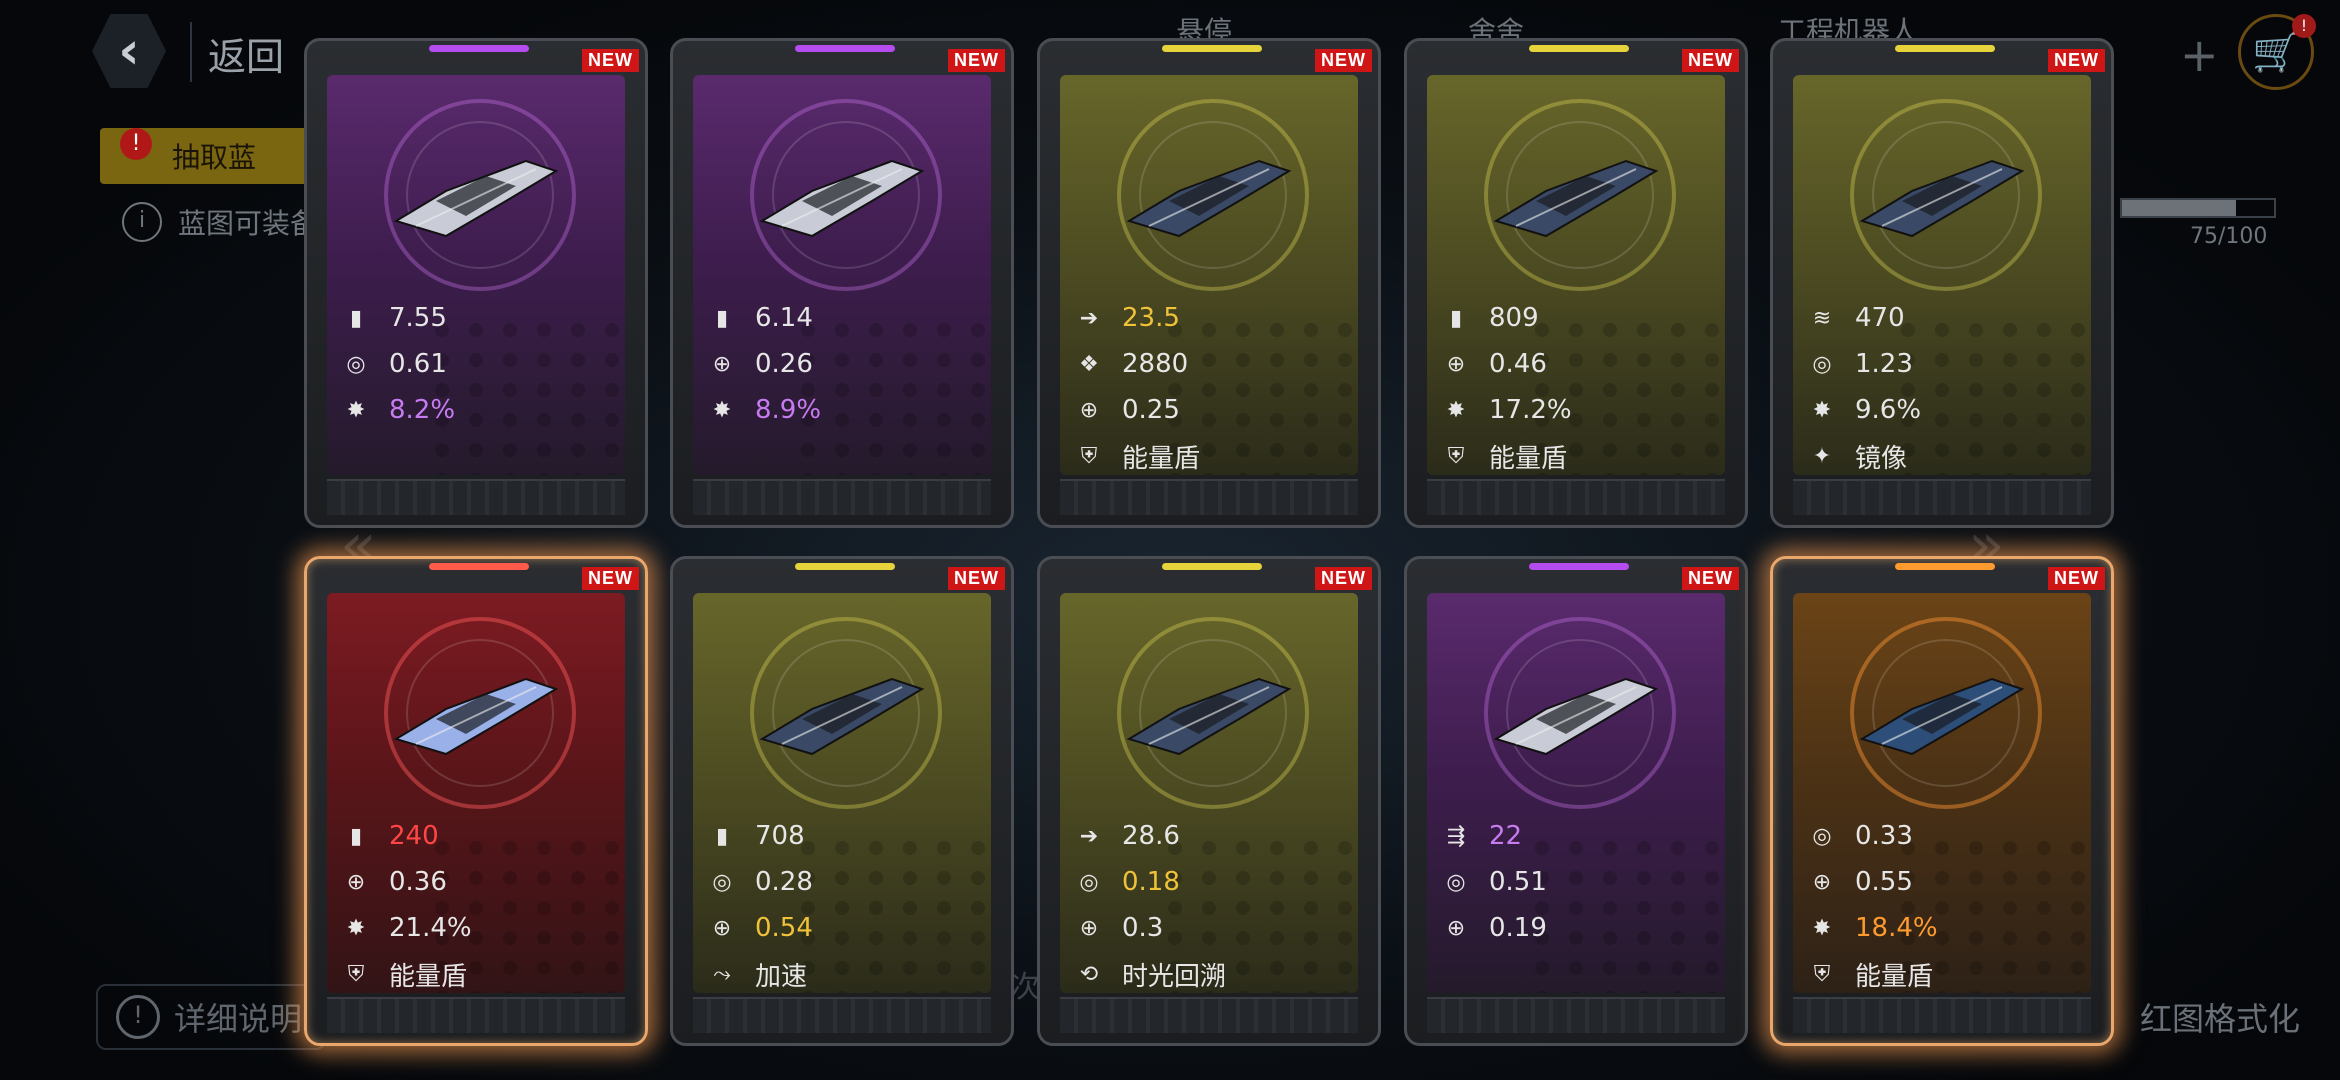  What do you see at coordinates (1209, 928) in the screenshot?
I see `stat-row: ⊕ 0.3` at bounding box center [1209, 928].